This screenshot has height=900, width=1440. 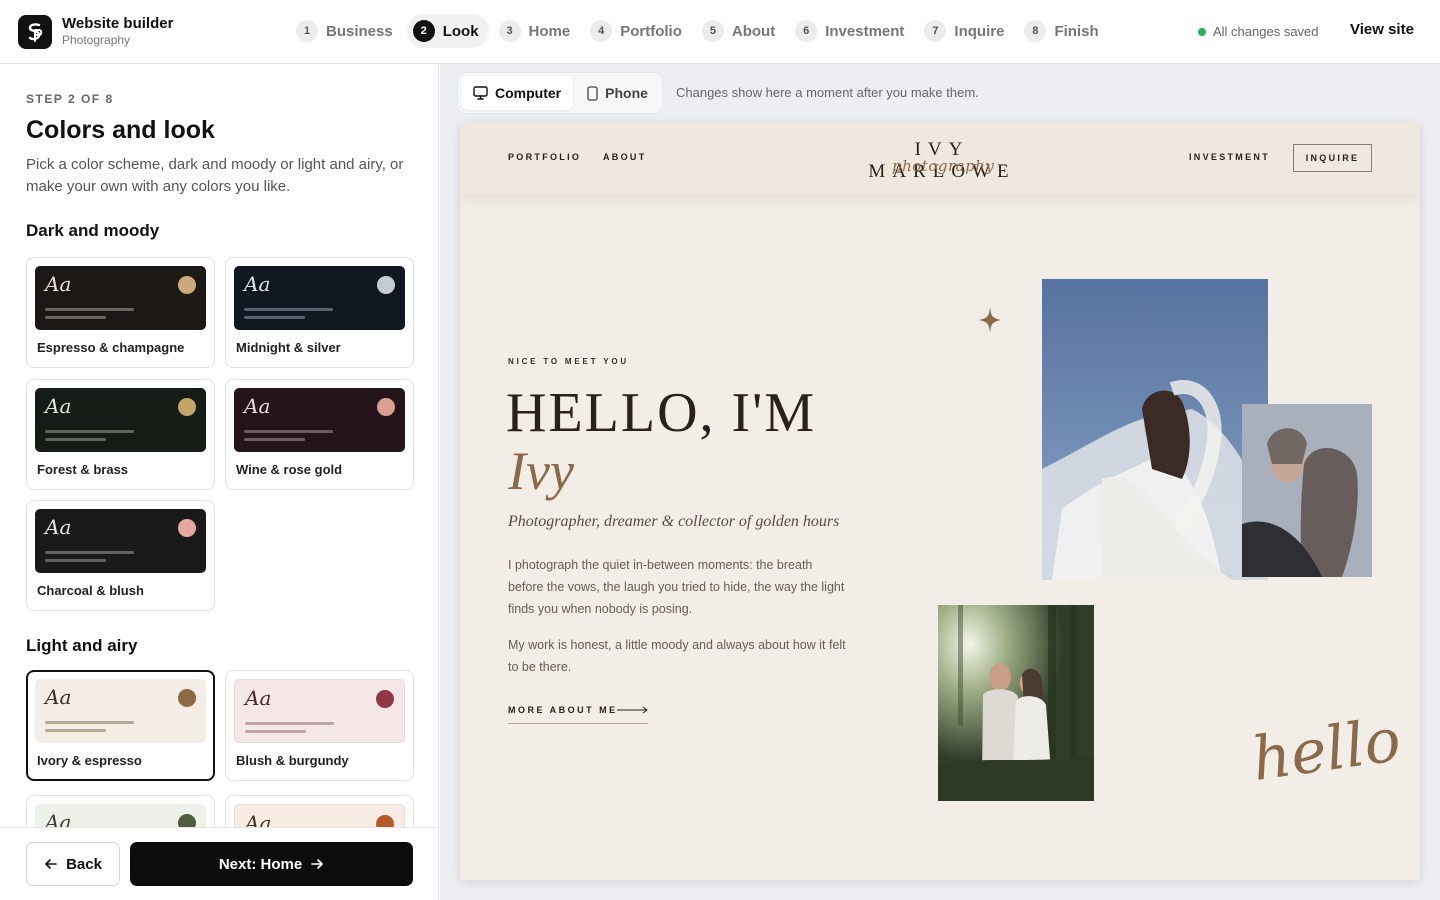 What do you see at coordinates (359, 31) in the screenshot?
I see `step-label: Business` at bounding box center [359, 31].